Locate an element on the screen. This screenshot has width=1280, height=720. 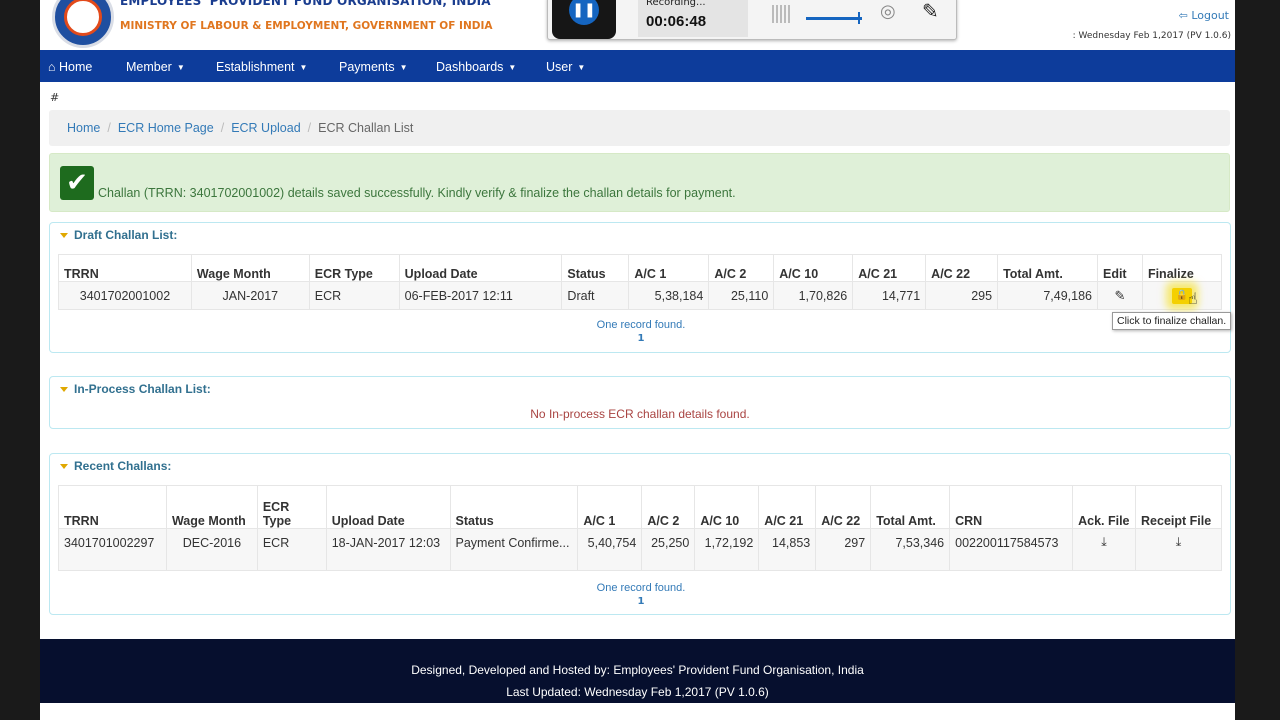
cell-trrn: 3401701002297 is located at coordinates (112, 549).